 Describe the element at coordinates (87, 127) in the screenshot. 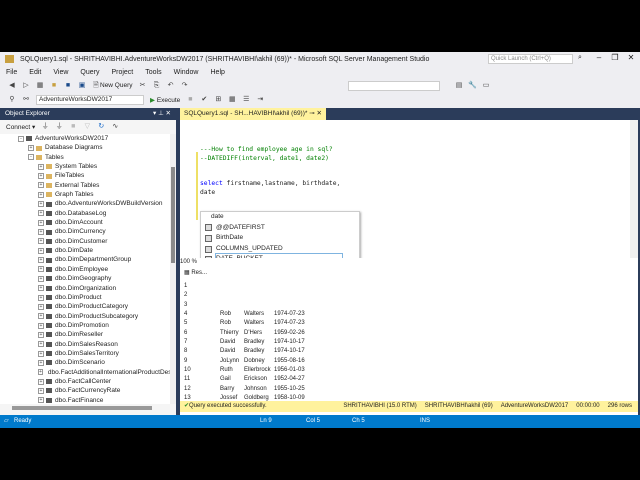

I see `filter-icon: ▽` at that location.